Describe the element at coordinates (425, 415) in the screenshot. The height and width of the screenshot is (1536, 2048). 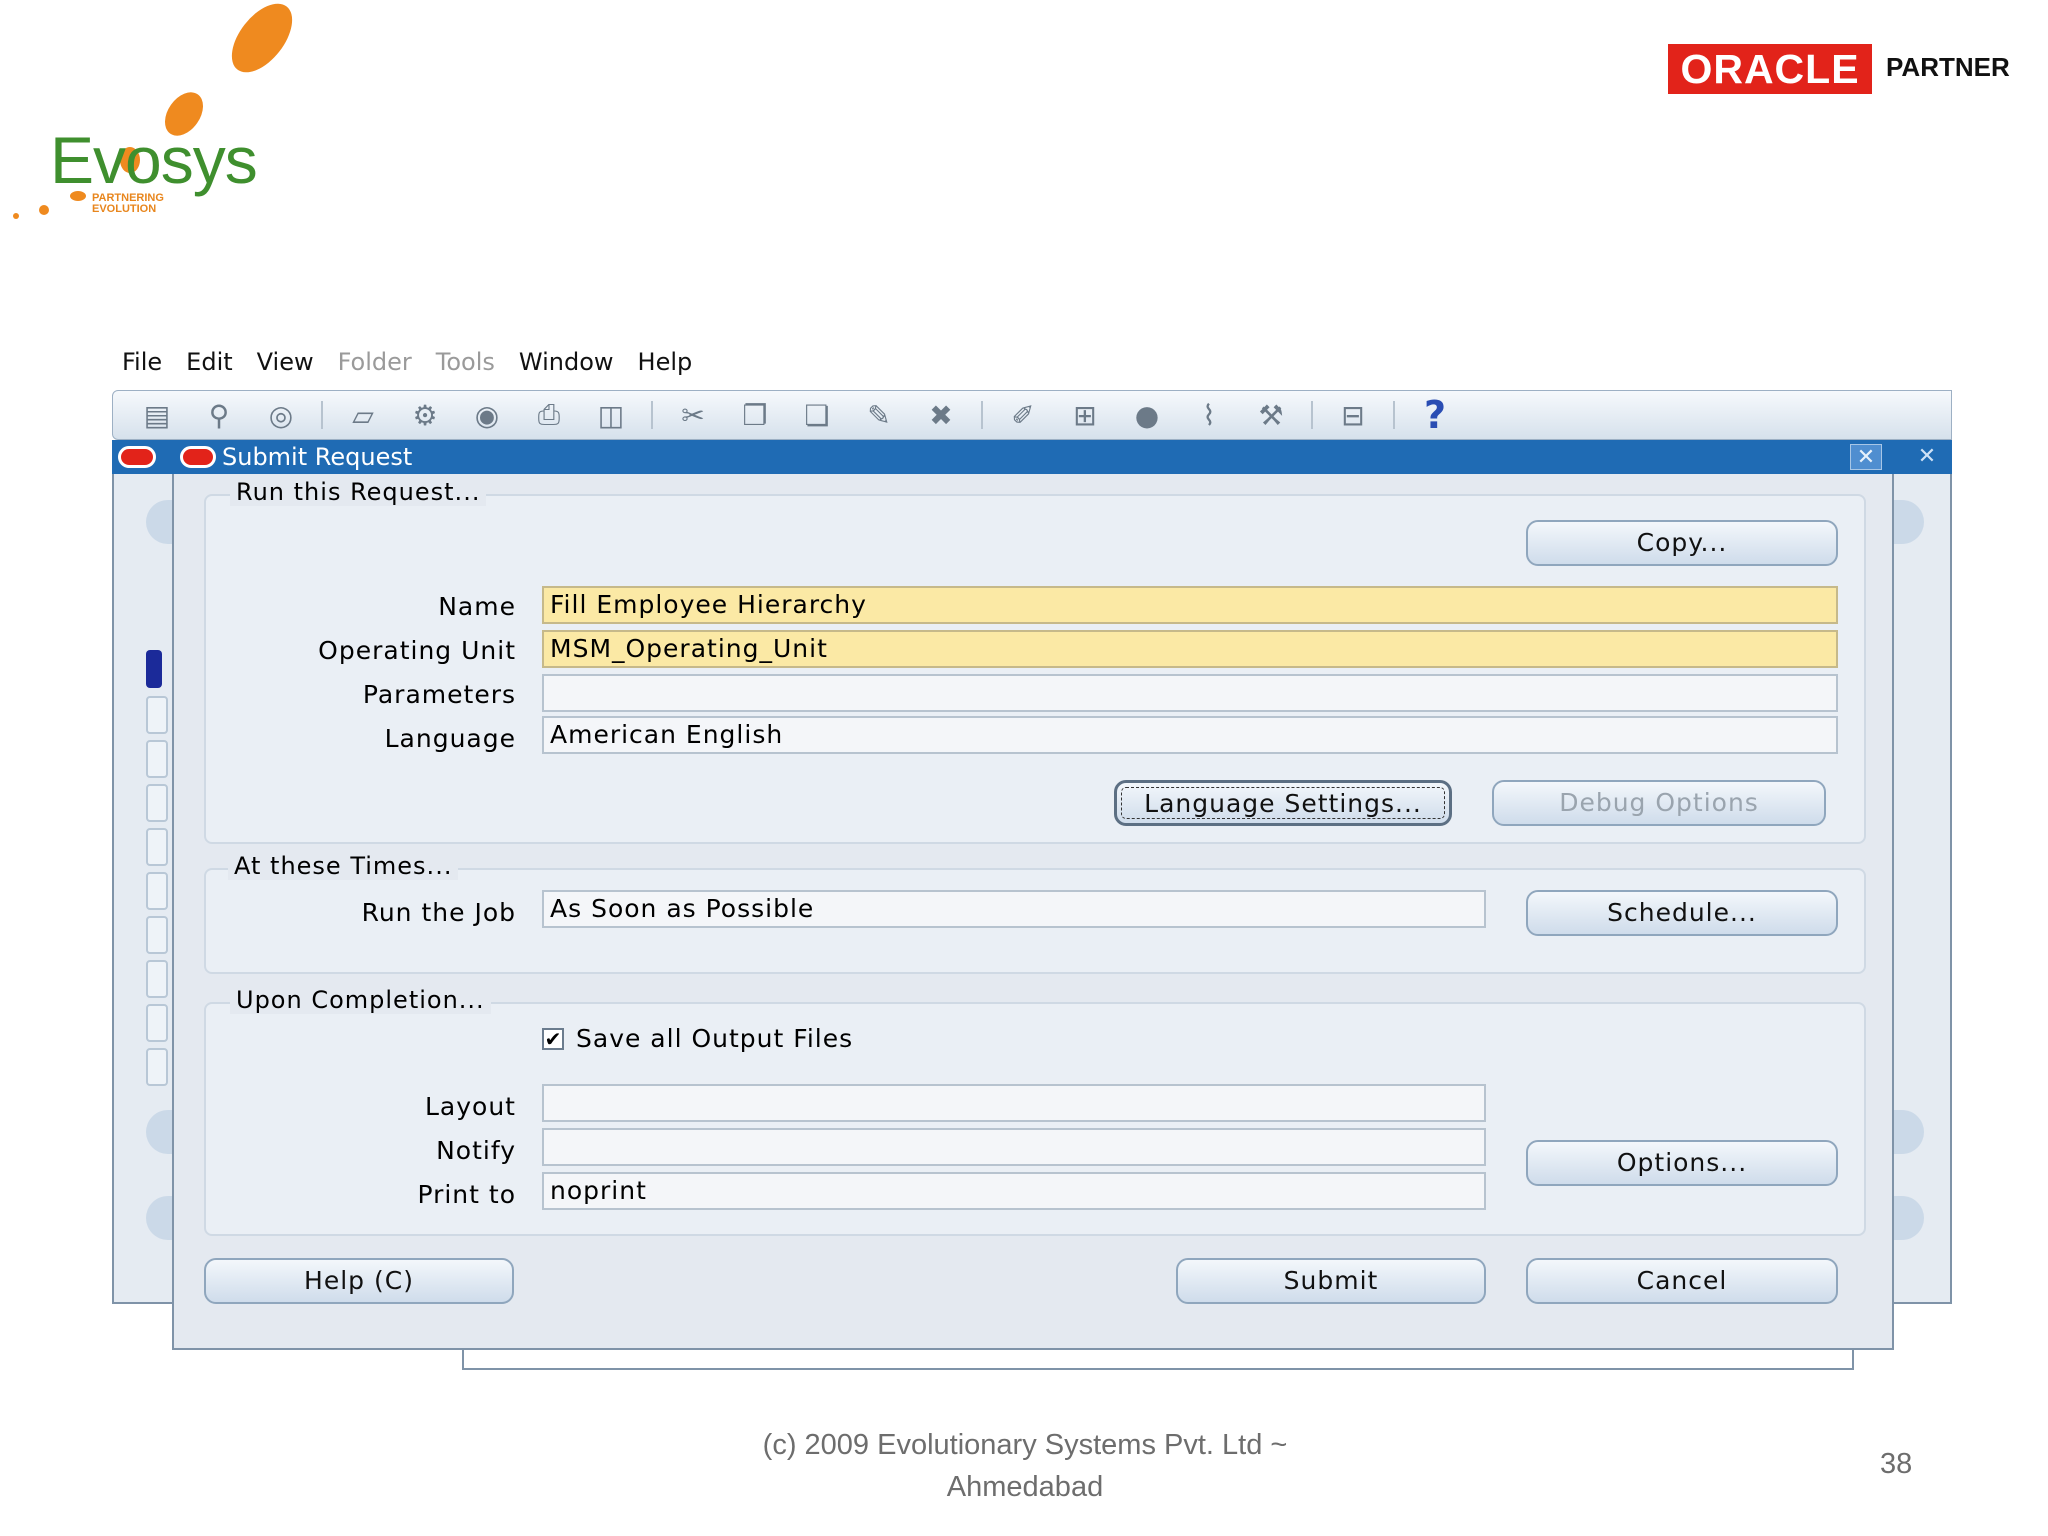
I see `next-step-icon: ⚙` at that location.